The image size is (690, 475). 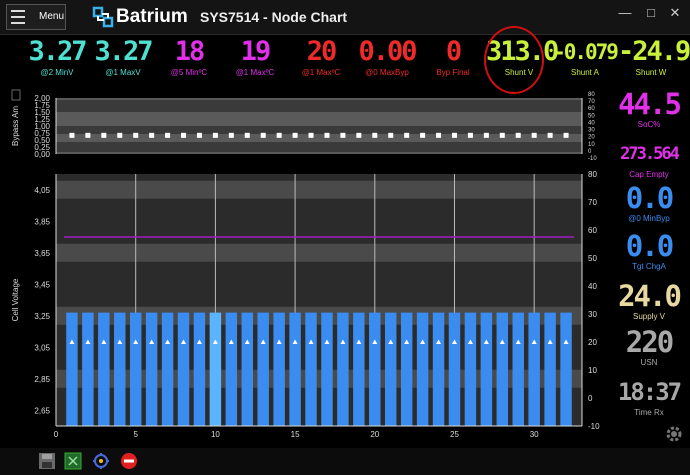 I want to click on title-bar: Menu Batrium SYS7514 - Node Chart — □ ✕, so click(x=345, y=17).